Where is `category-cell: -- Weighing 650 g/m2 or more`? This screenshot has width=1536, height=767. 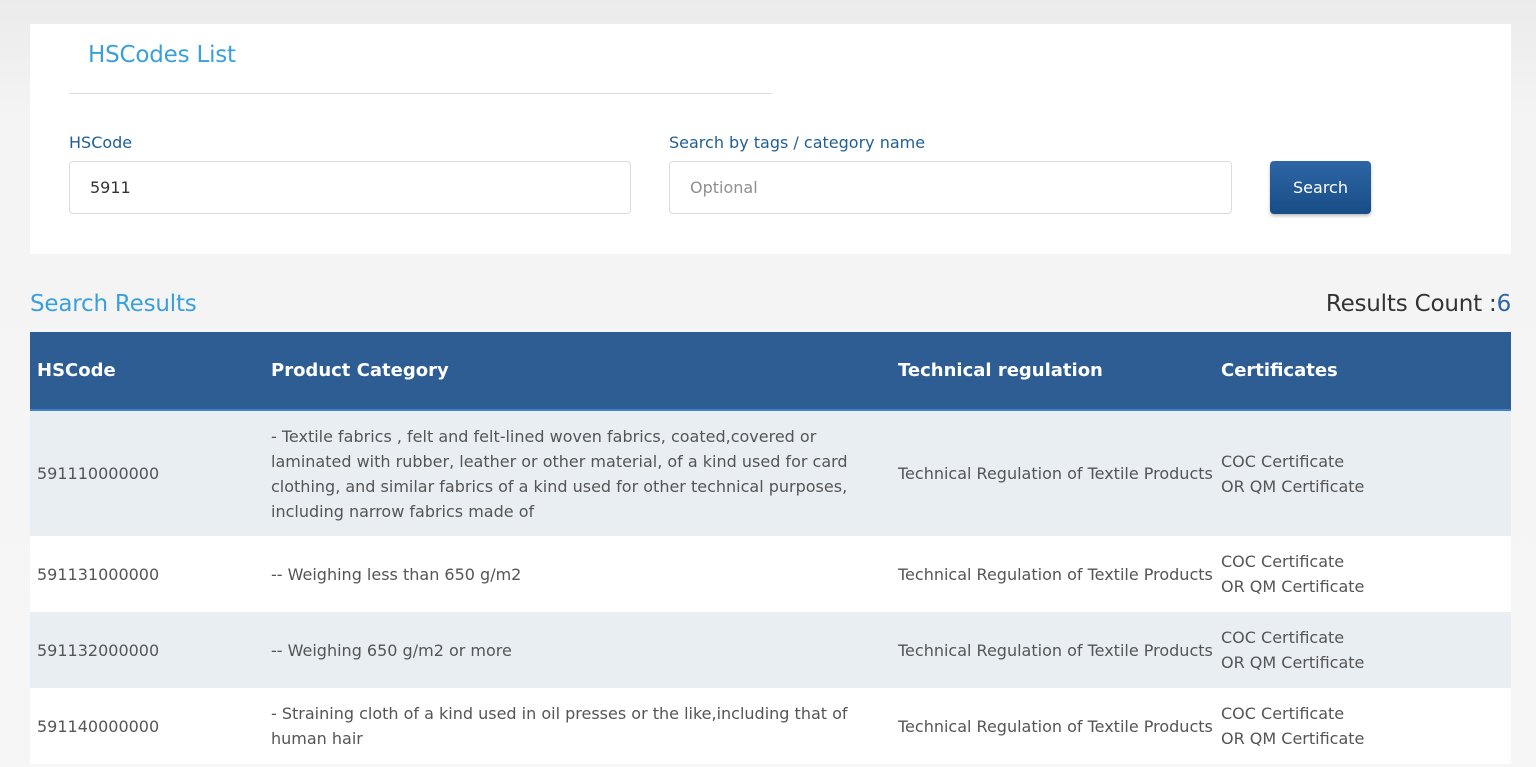 category-cell: -- Weighing 650 g/m2 or more is located at coordinates (391, 650).